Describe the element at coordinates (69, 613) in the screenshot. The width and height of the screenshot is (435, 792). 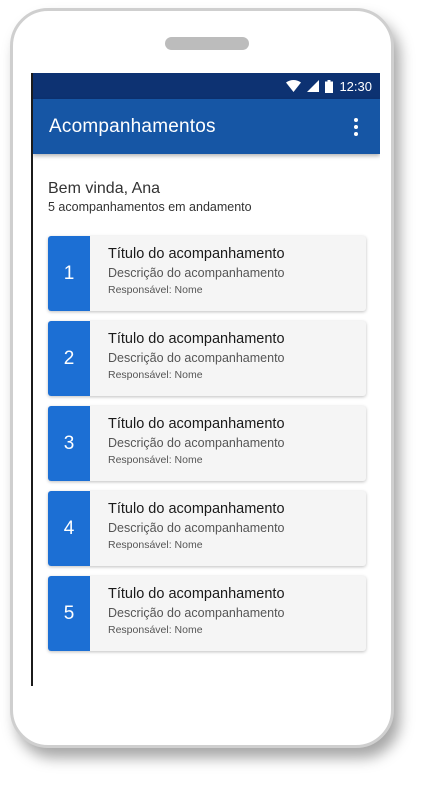
I see `card-number-badge: 5` at that location.